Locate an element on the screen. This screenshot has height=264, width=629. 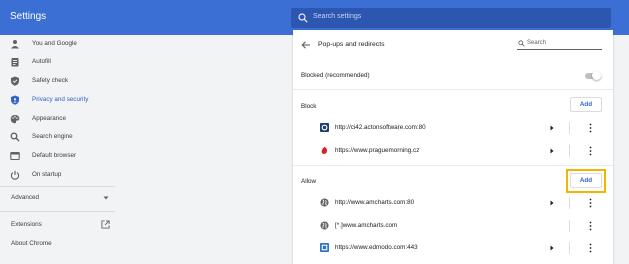
sidebar-item-label: Privacy and security is located at coordinates (60, 99).